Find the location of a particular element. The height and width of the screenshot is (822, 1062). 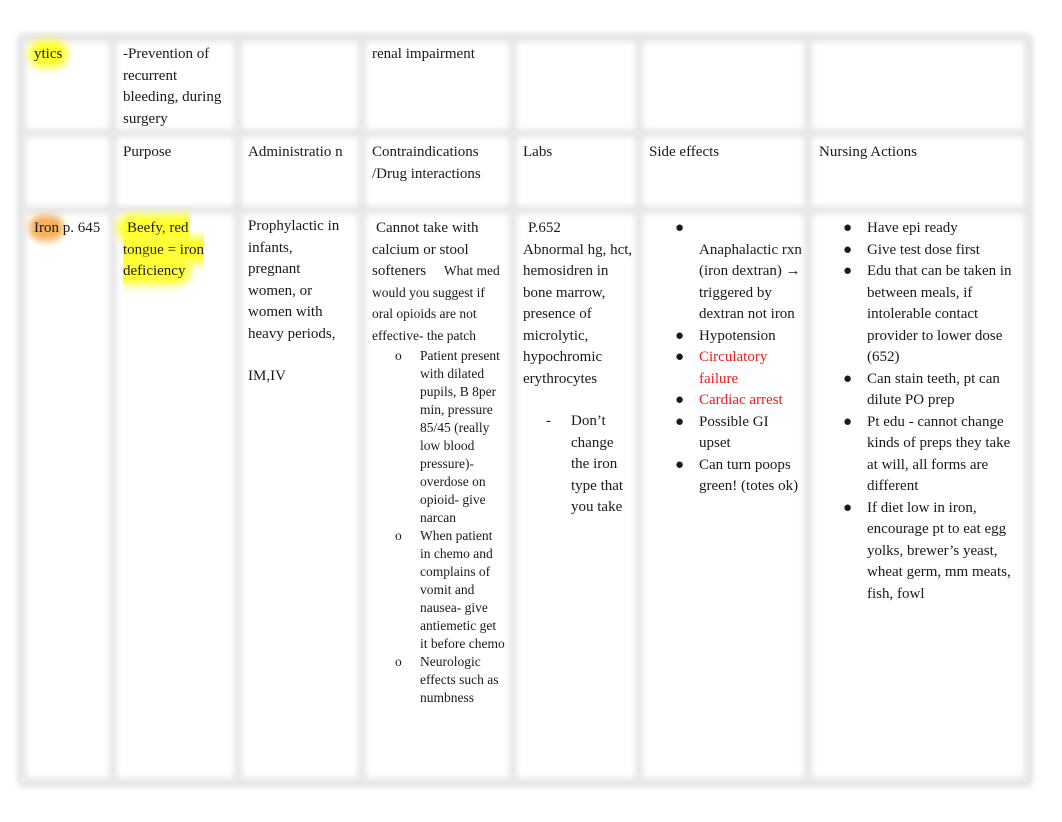

list-item-text: Don’t change the iron type that you take is located at coordinates (597, 464).